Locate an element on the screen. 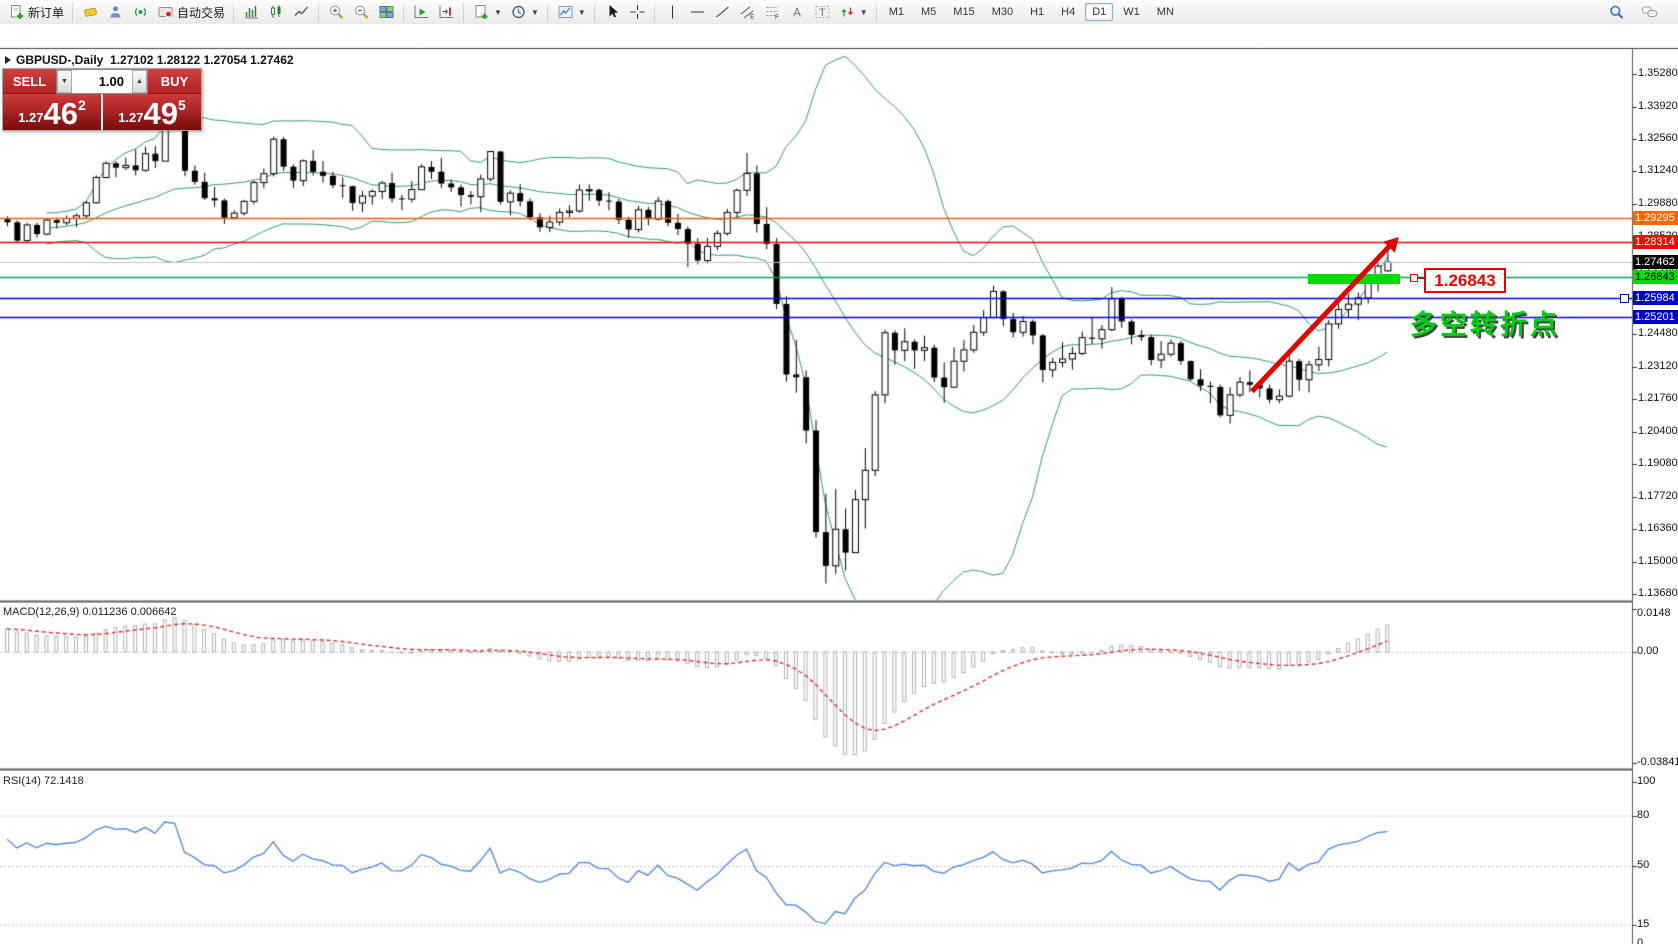 This screenshot has width=1678, height=944. cursor-tool-button is located at coordinates (612, 12).